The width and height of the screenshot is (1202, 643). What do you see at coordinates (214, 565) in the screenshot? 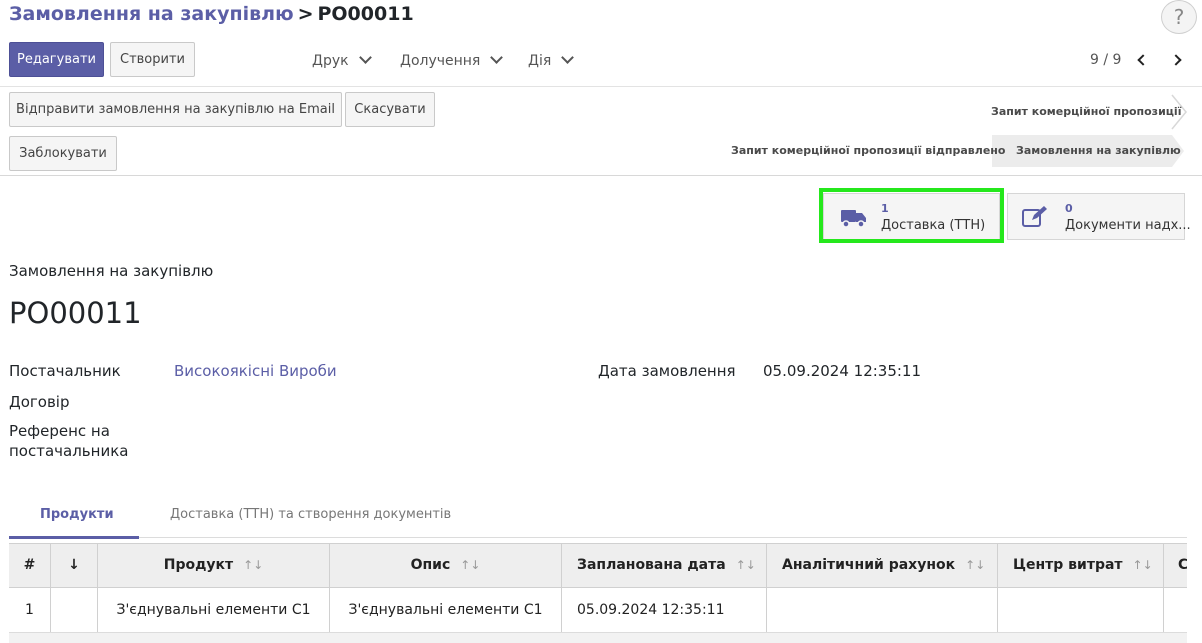
I see `column-product: Продукт ↑↓` at bounding box center [214, 565].